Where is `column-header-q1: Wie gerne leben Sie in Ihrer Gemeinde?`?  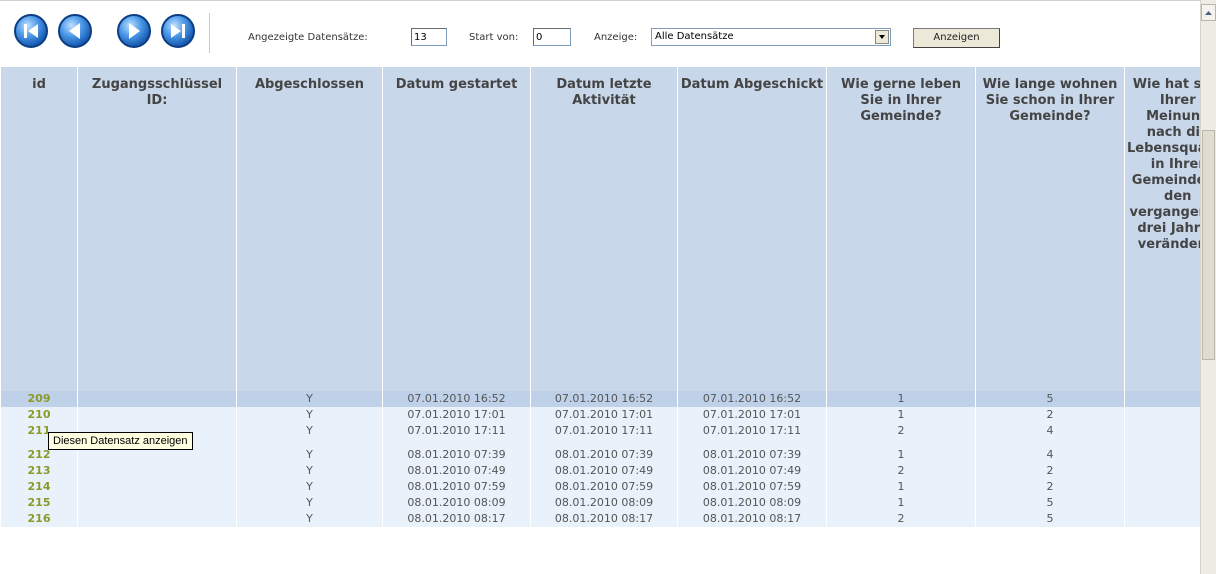 column-header-q1: Wie gerne leben Sie in Ihrer Gemeinde? is located at coordinates (901, 229).